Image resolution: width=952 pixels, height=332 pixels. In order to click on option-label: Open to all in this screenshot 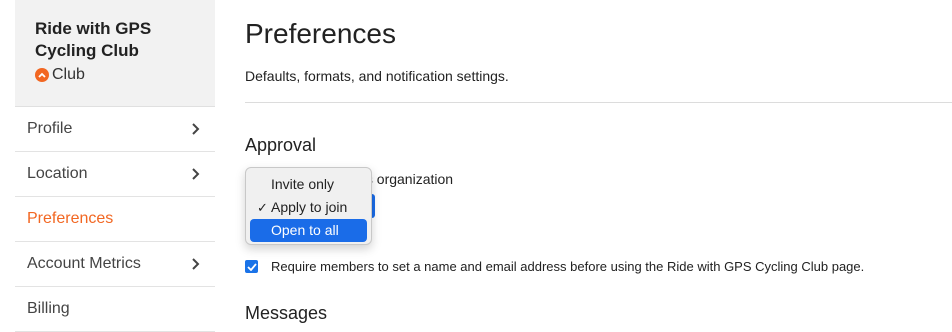, I will do `click(305, 230)`.